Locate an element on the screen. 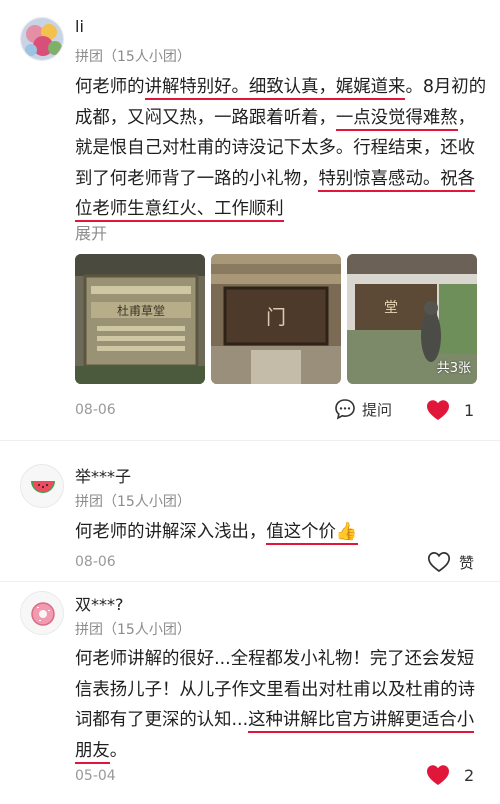 This screenshot has height=804, width=500. ask-button: 提问 is located at coordinates (363, 409).